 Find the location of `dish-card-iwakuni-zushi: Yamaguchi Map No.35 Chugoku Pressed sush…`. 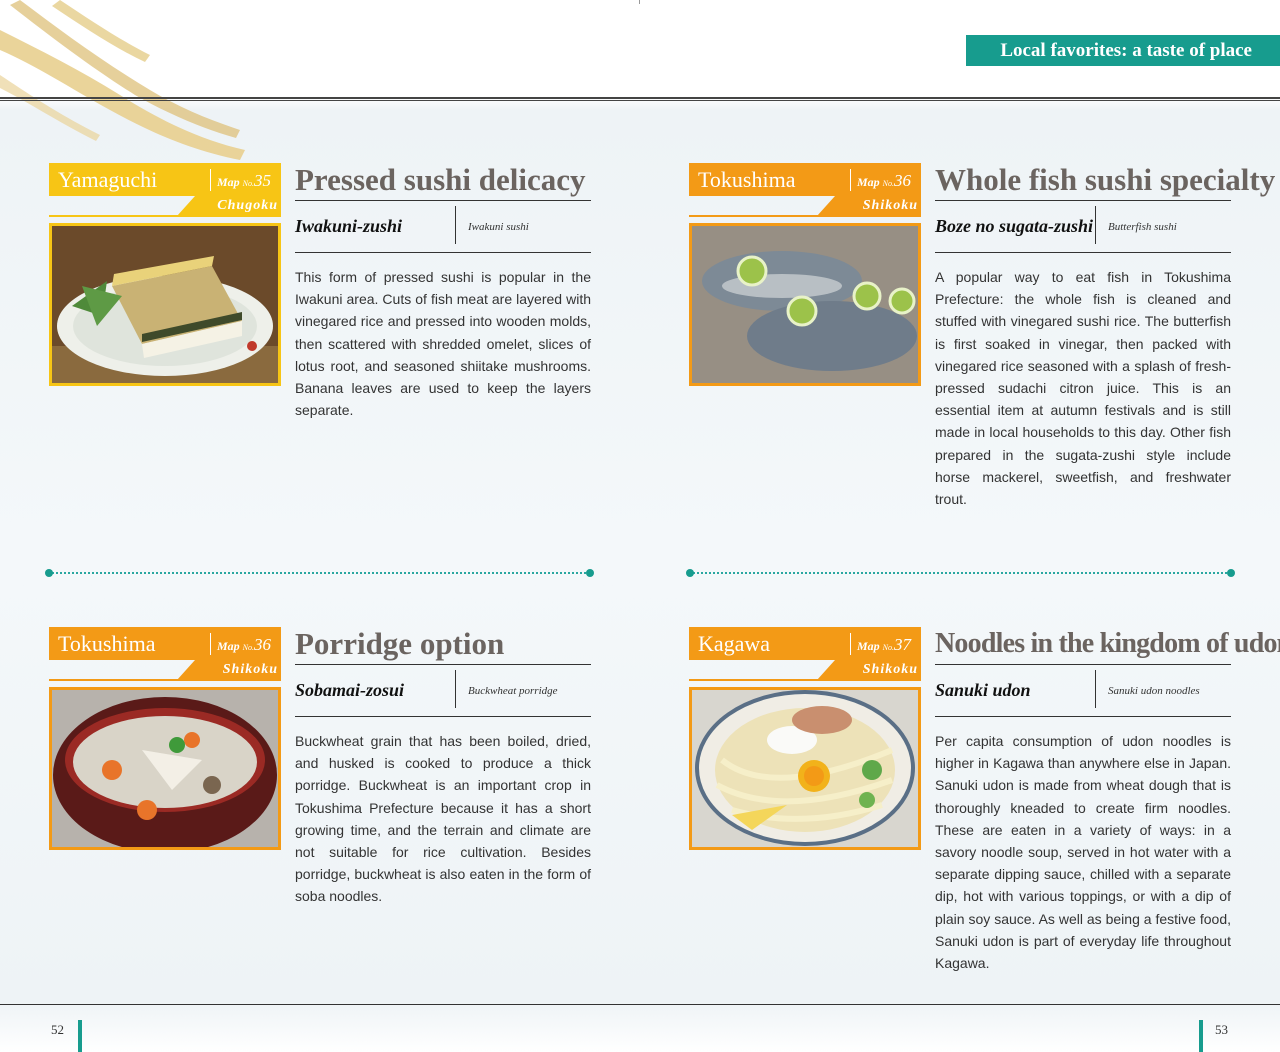

dish-card-iwakuni-zushi: Yamaguchi Map No.35 Chugoku Pressed sush… is located at coordinates (321, 343).